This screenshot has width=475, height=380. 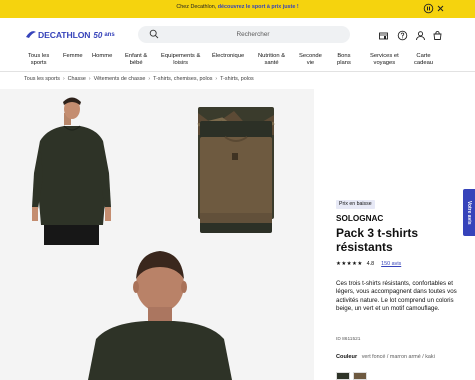 What do you see at coordinates (31, 34) in the screenshot?
I see `decathlon-mark-icon` at bounding box center [31, 34].